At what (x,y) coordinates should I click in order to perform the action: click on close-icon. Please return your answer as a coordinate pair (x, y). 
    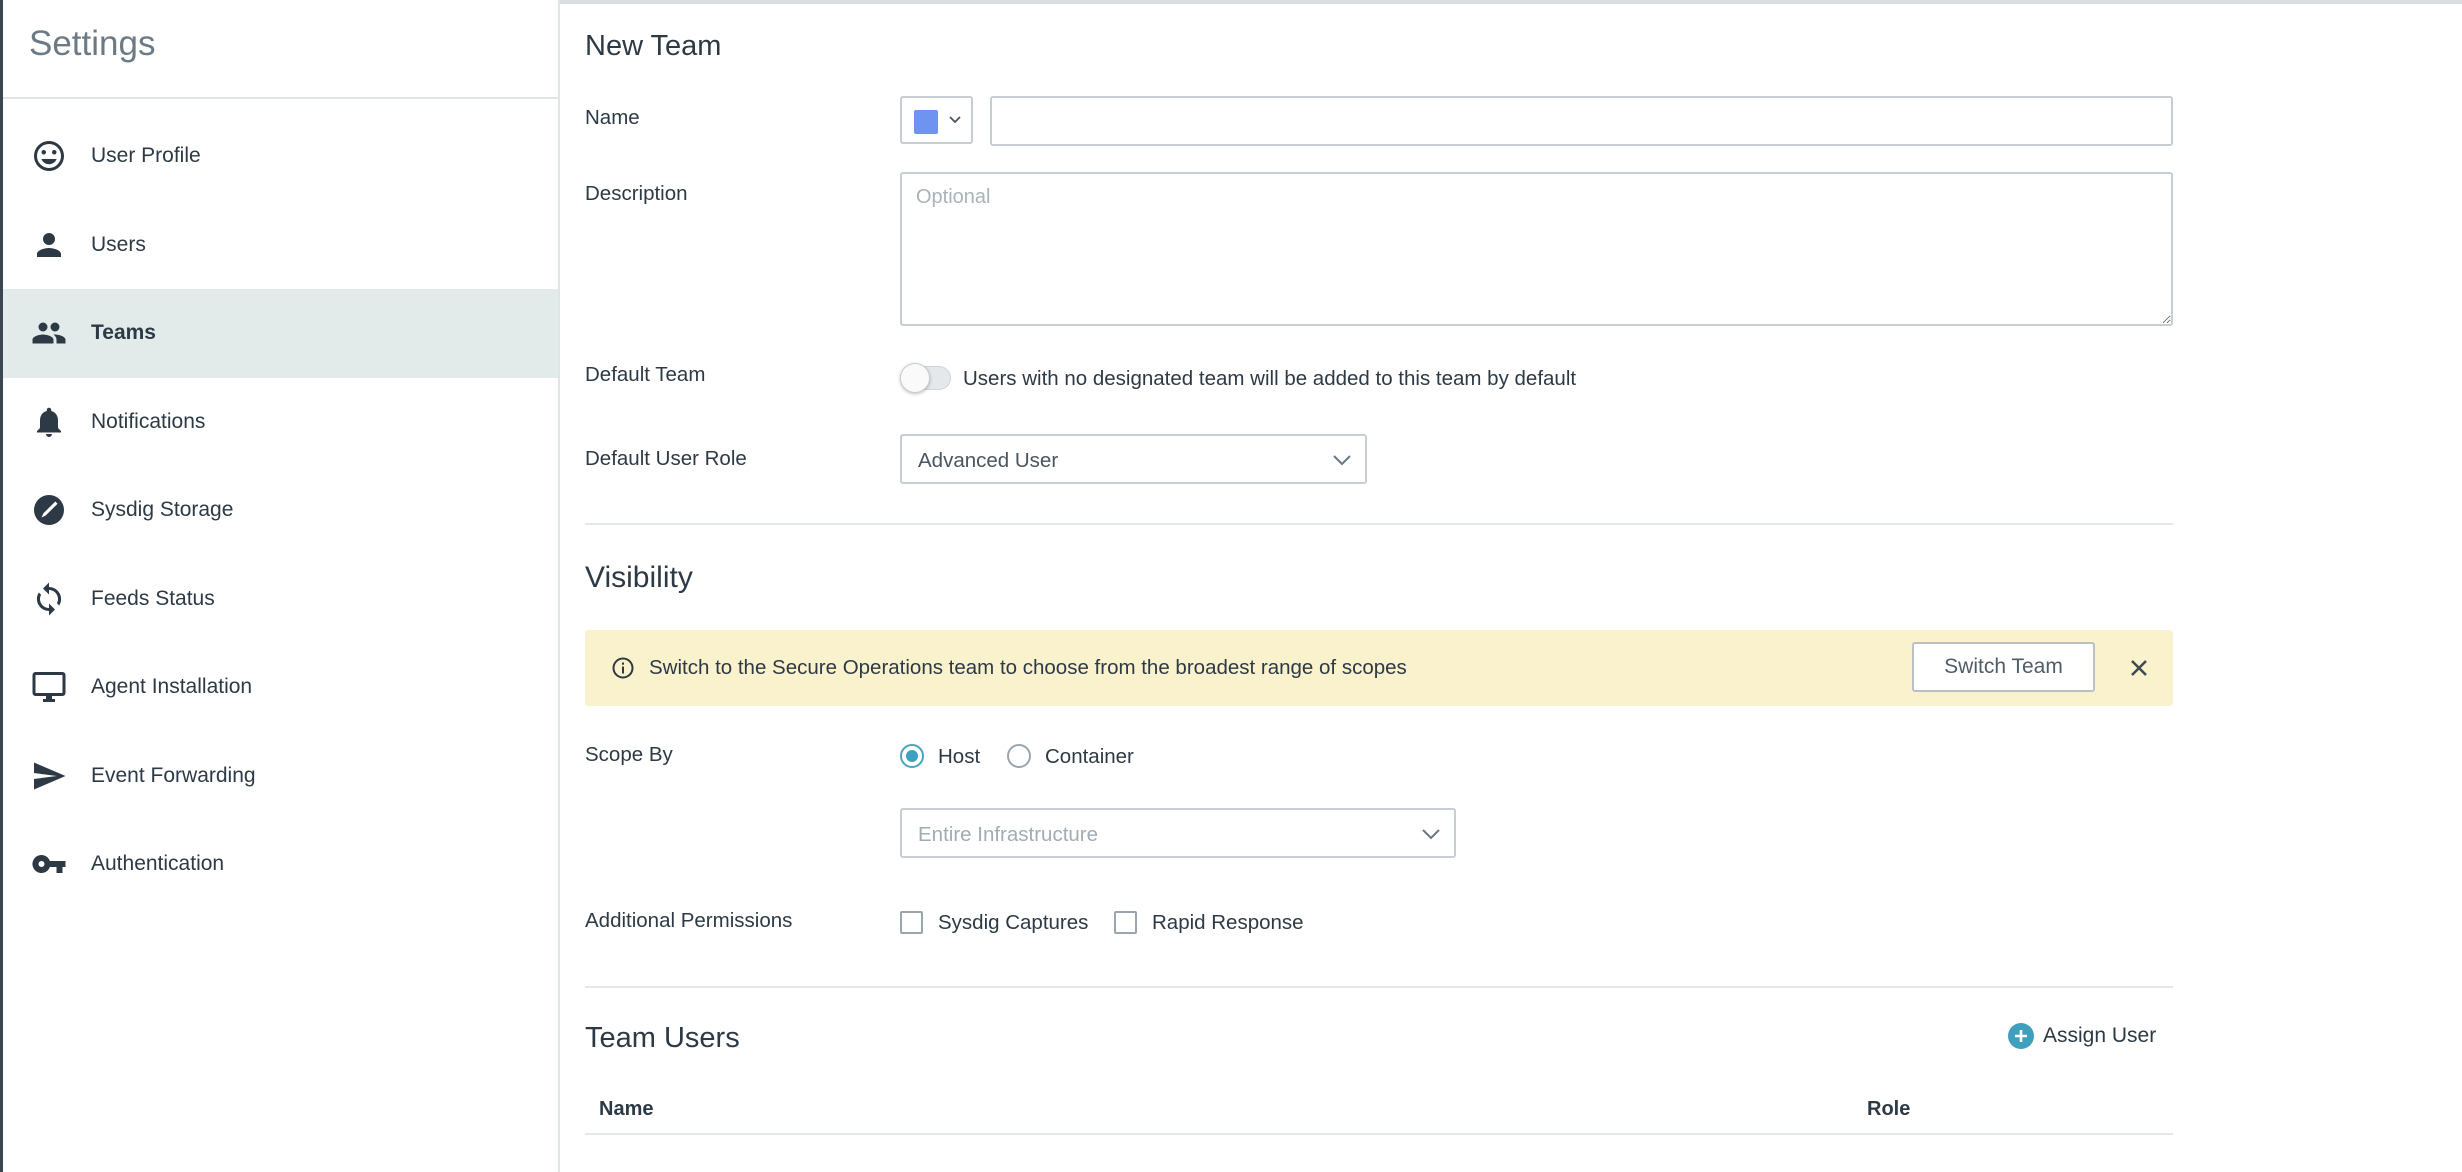
    Looking at the image, I should click on (2139, 668).